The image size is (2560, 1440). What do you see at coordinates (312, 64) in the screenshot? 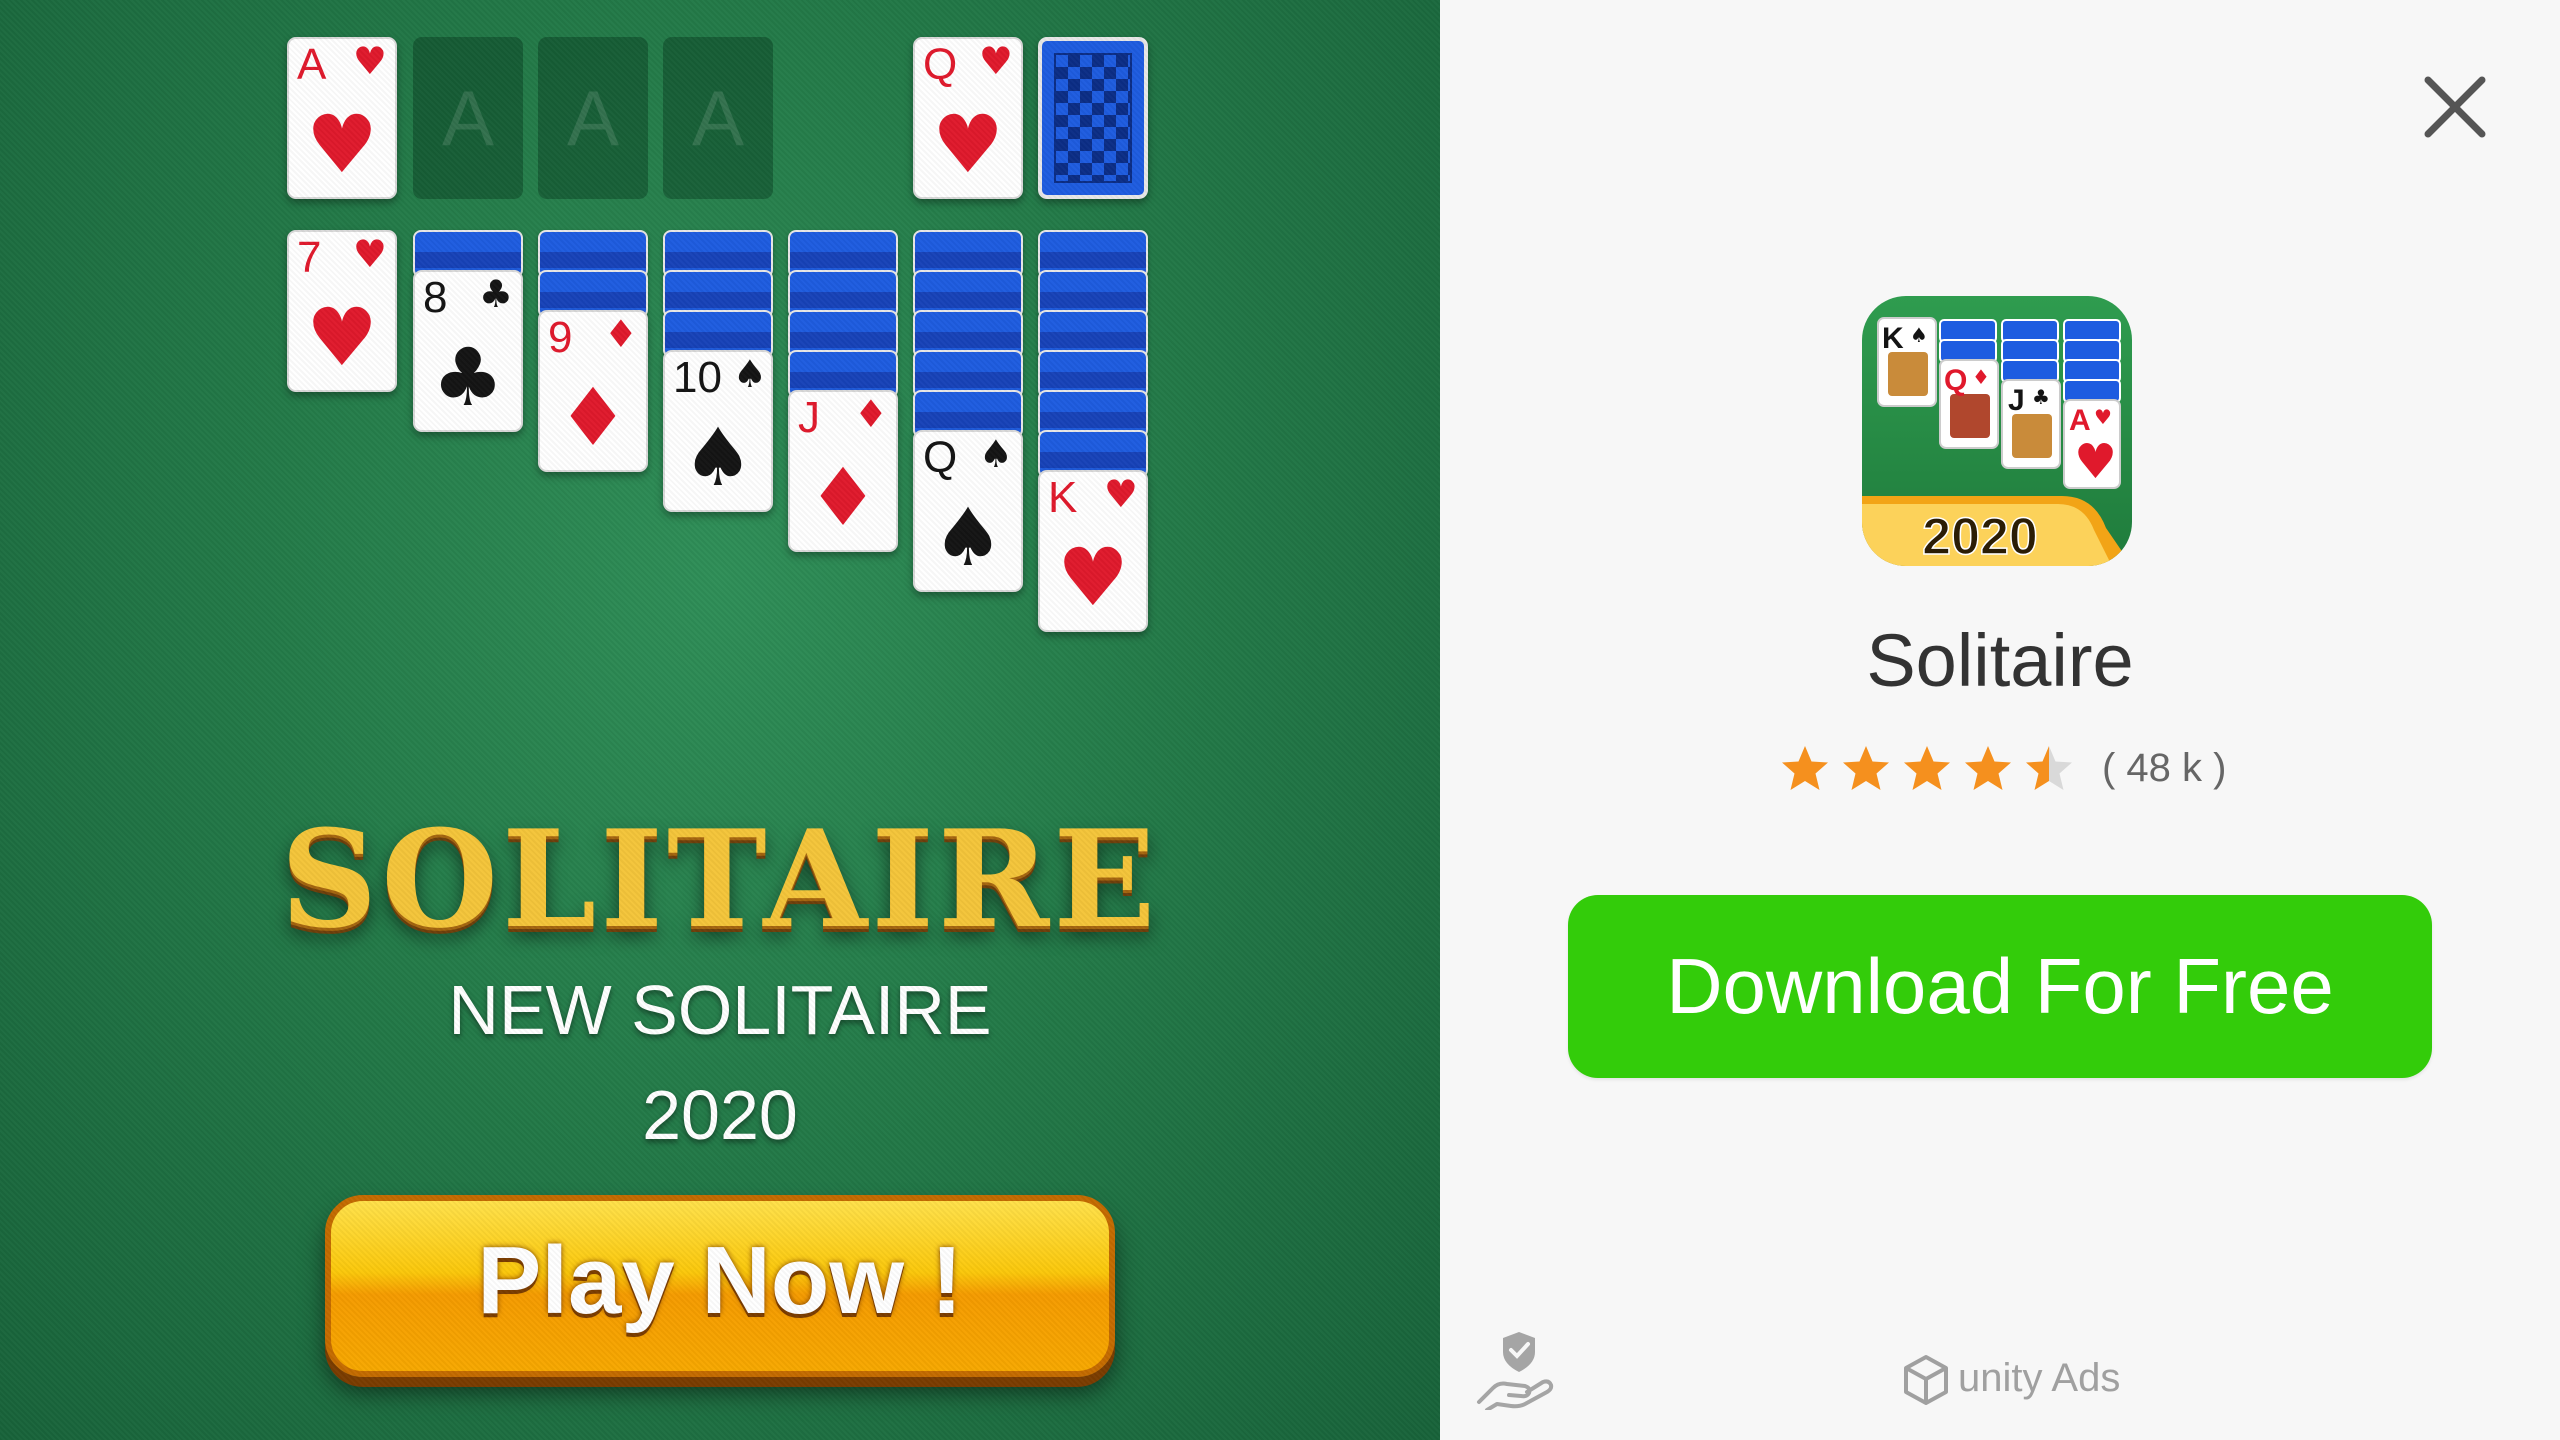
I see `card-rank: A` at bounding box center [312, 64].